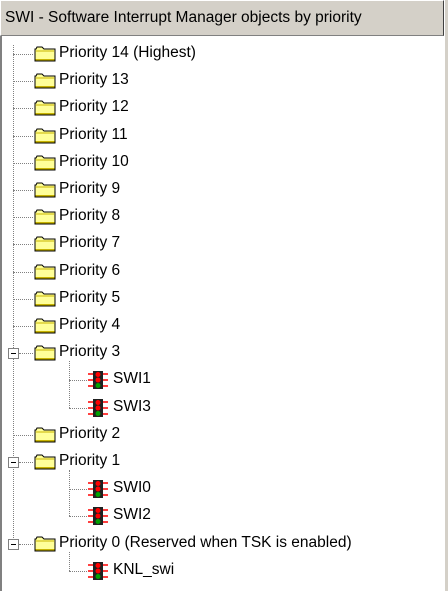 This screenshot has width=448, height=591. Describe the element at coordinates (94, 80) in the screenshot. I see `tree-node-label: Priority 13` at that location.